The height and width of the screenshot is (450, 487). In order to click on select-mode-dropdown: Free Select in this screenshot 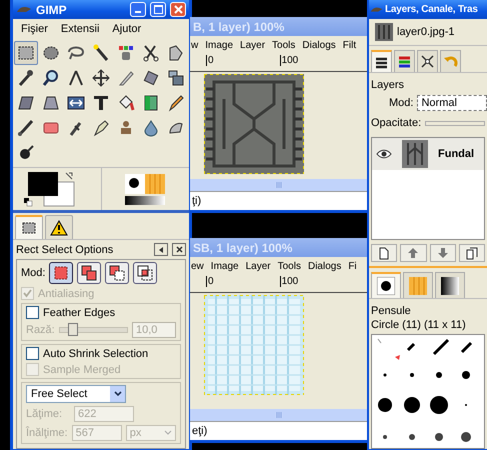, I will do `click(76, 394)`.